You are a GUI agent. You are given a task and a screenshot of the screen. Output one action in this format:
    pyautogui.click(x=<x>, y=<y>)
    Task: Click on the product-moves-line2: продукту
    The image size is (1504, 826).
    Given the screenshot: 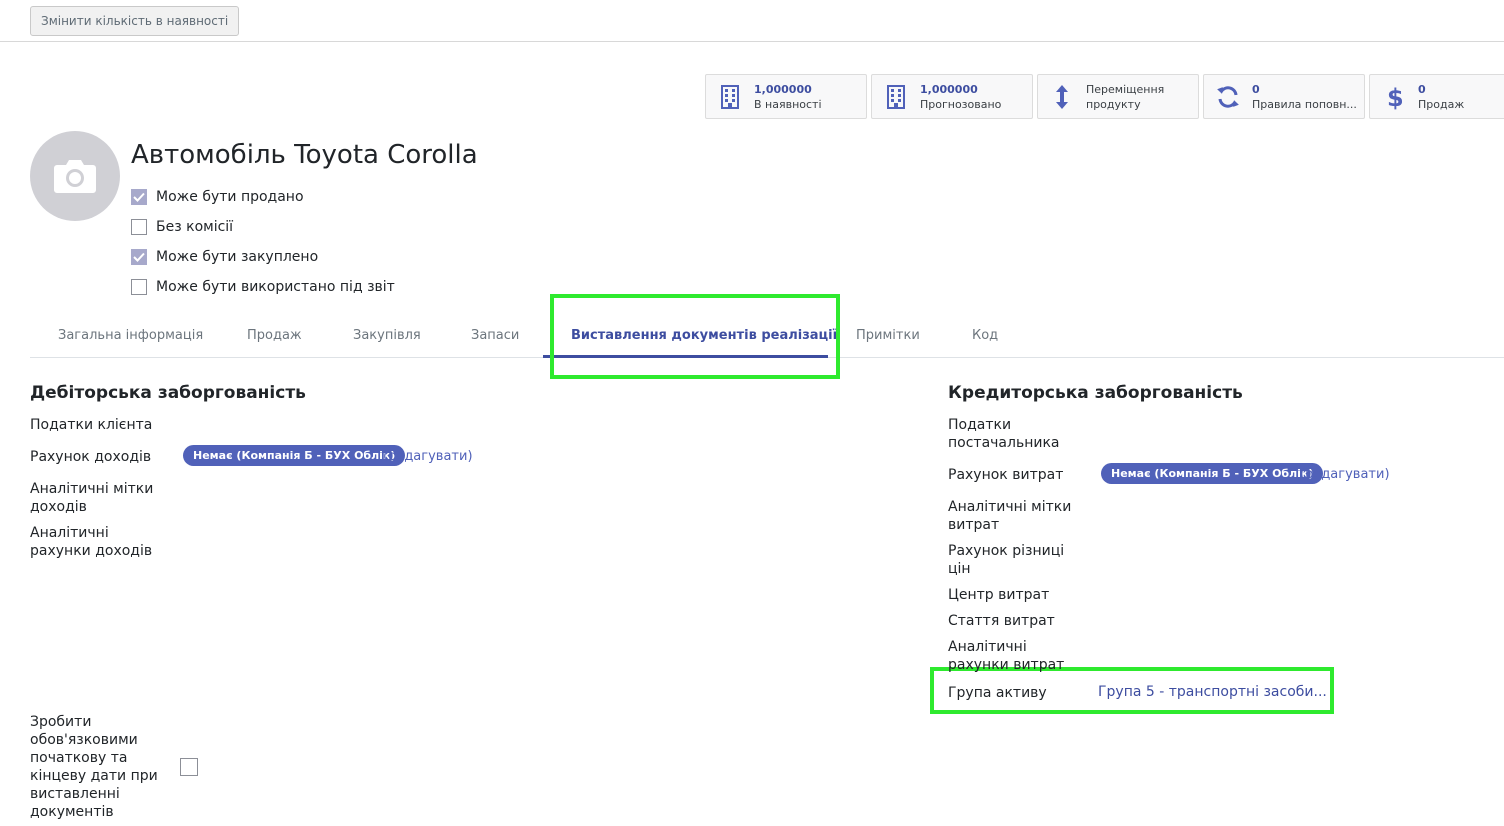 What is the action you would take?
    pyautogui.click(x=1113, y=104)
    